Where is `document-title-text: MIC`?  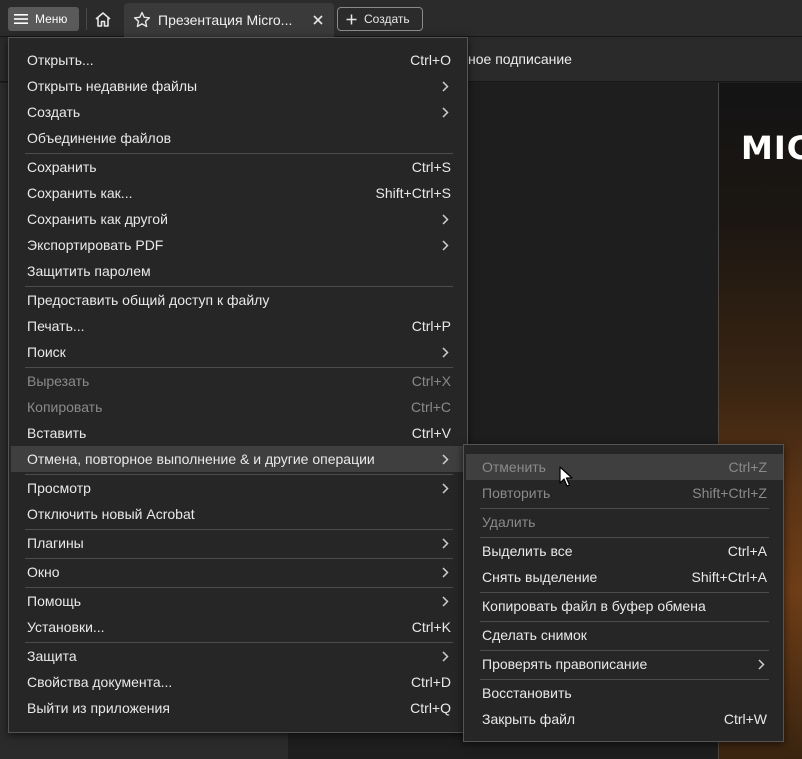 document-title-text: MIC is located at coordinates (771, 148).